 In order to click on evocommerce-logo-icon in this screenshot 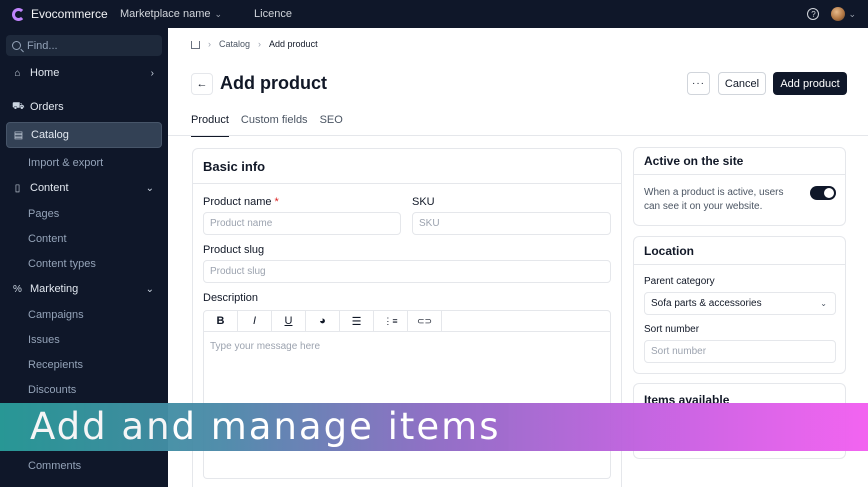, I will do `click(18, 14)`.